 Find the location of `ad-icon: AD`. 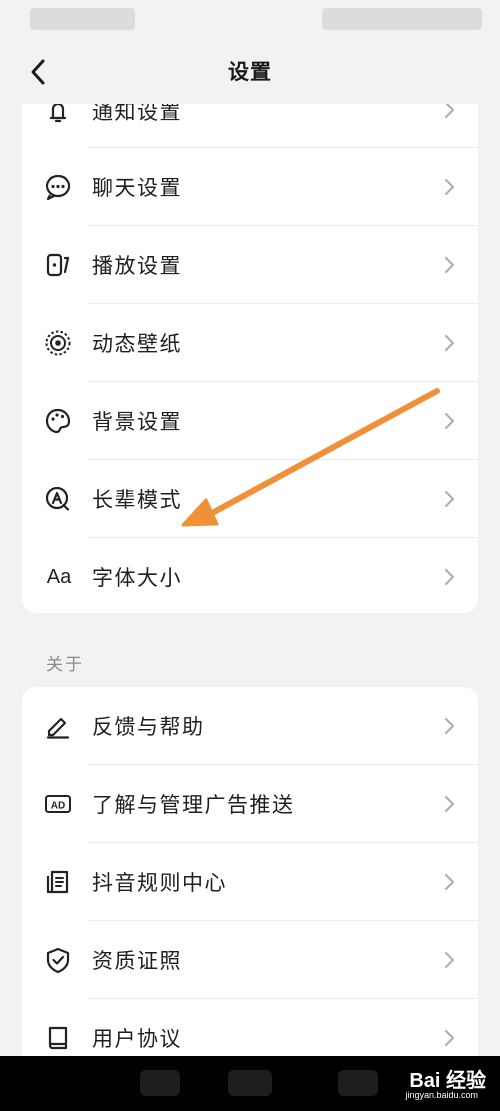

ad-icon: AD is located at coordinates (58, 804).